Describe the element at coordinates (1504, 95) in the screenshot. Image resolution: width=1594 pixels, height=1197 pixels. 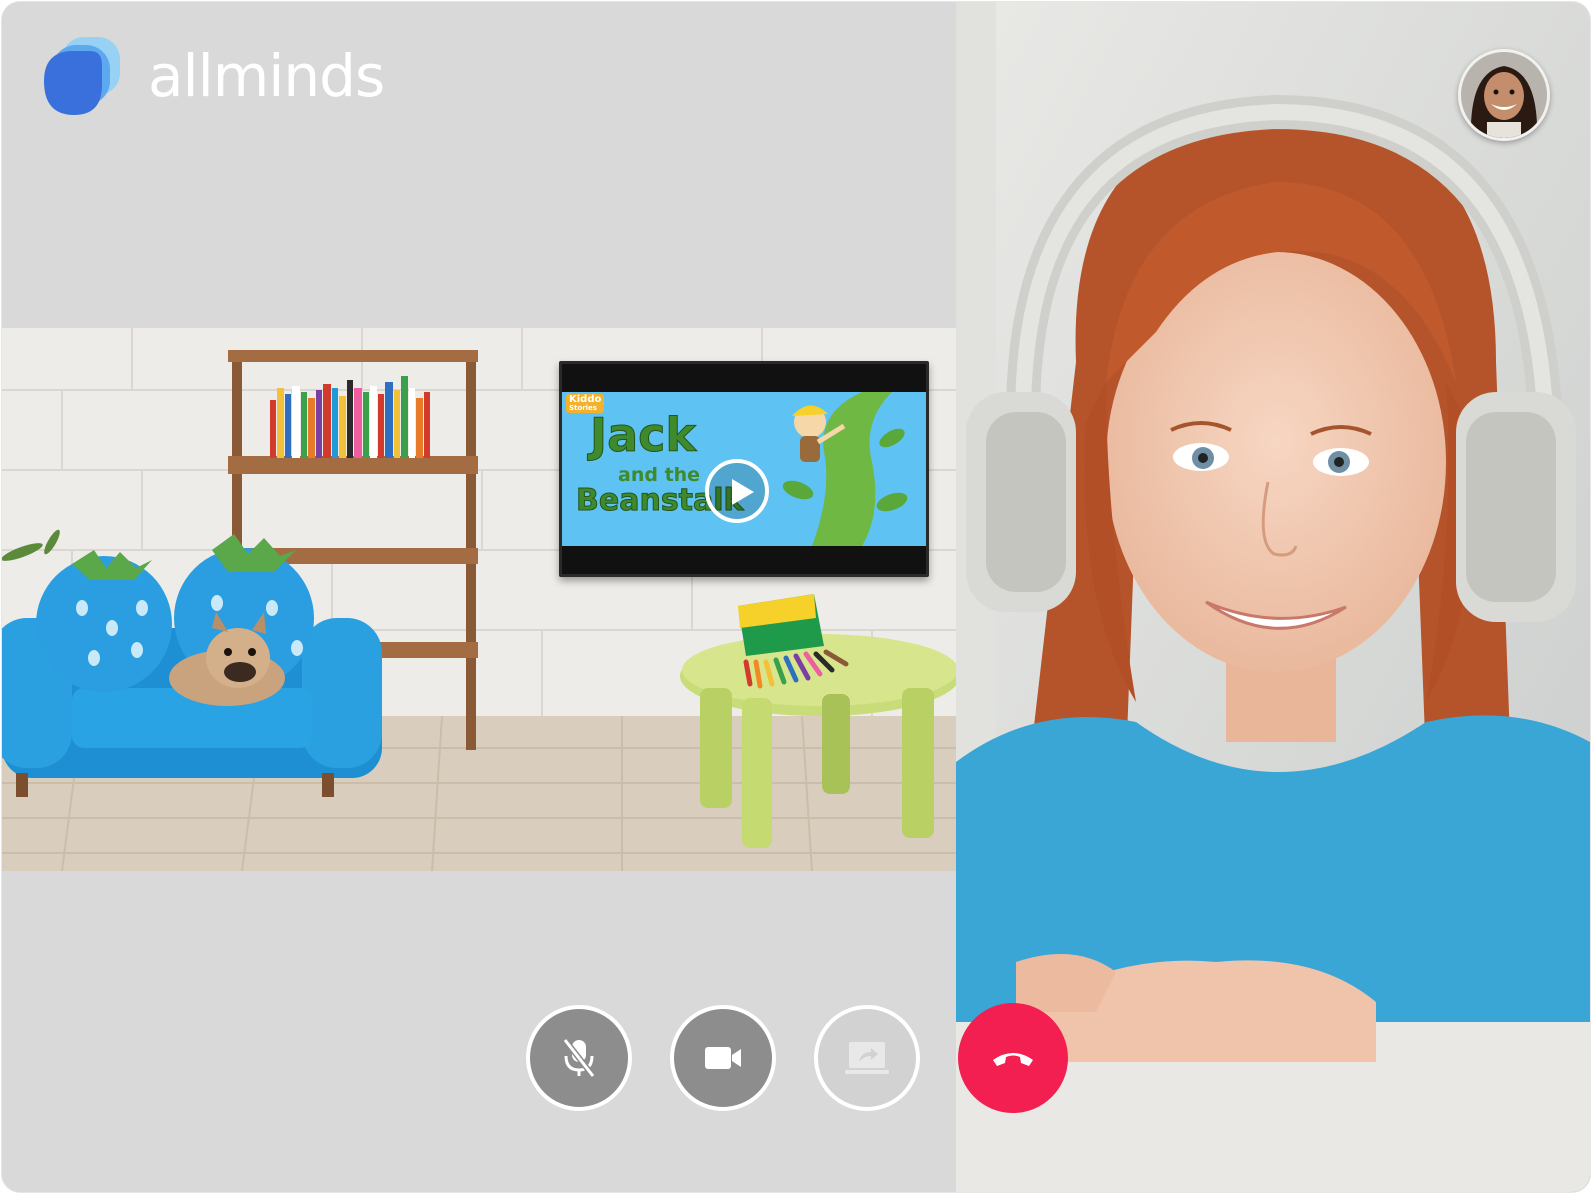
I see `self-avatar` at that location.